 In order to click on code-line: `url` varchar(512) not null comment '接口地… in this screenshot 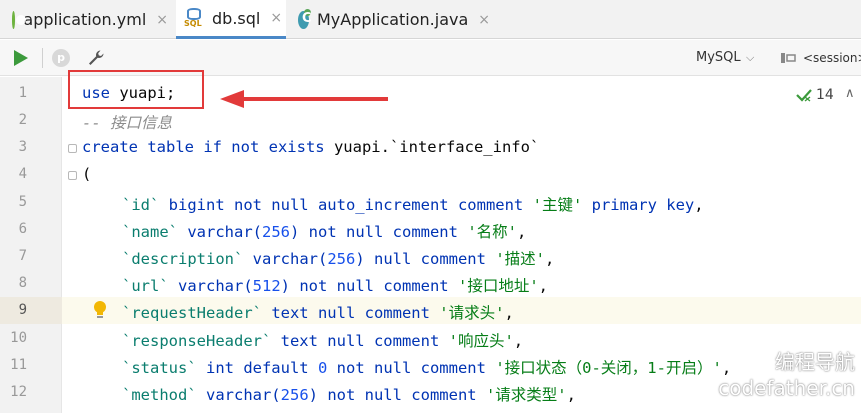, I will do `click(335, 286)`.